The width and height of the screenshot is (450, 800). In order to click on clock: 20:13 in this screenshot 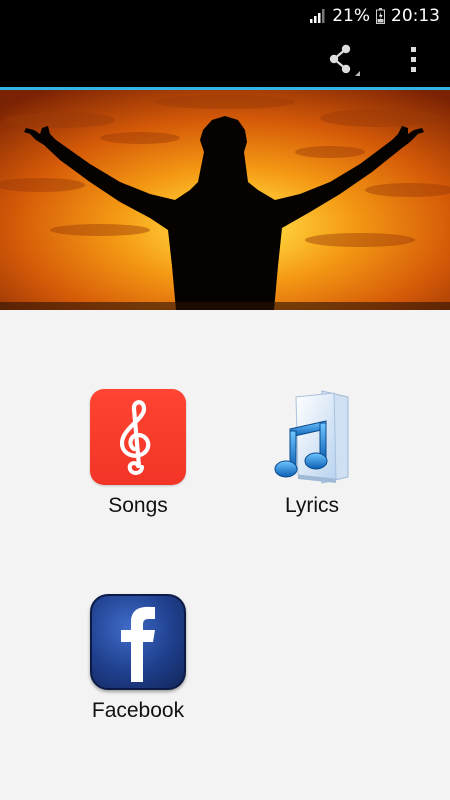, I will do `click(415, 16)`.